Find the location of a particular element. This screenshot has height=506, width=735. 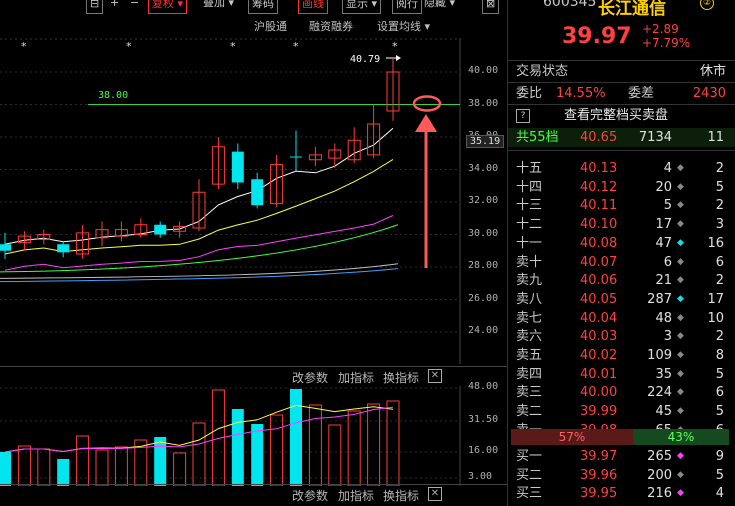

add-indicator-button: 加指标 is located at coordinates (356, 377).